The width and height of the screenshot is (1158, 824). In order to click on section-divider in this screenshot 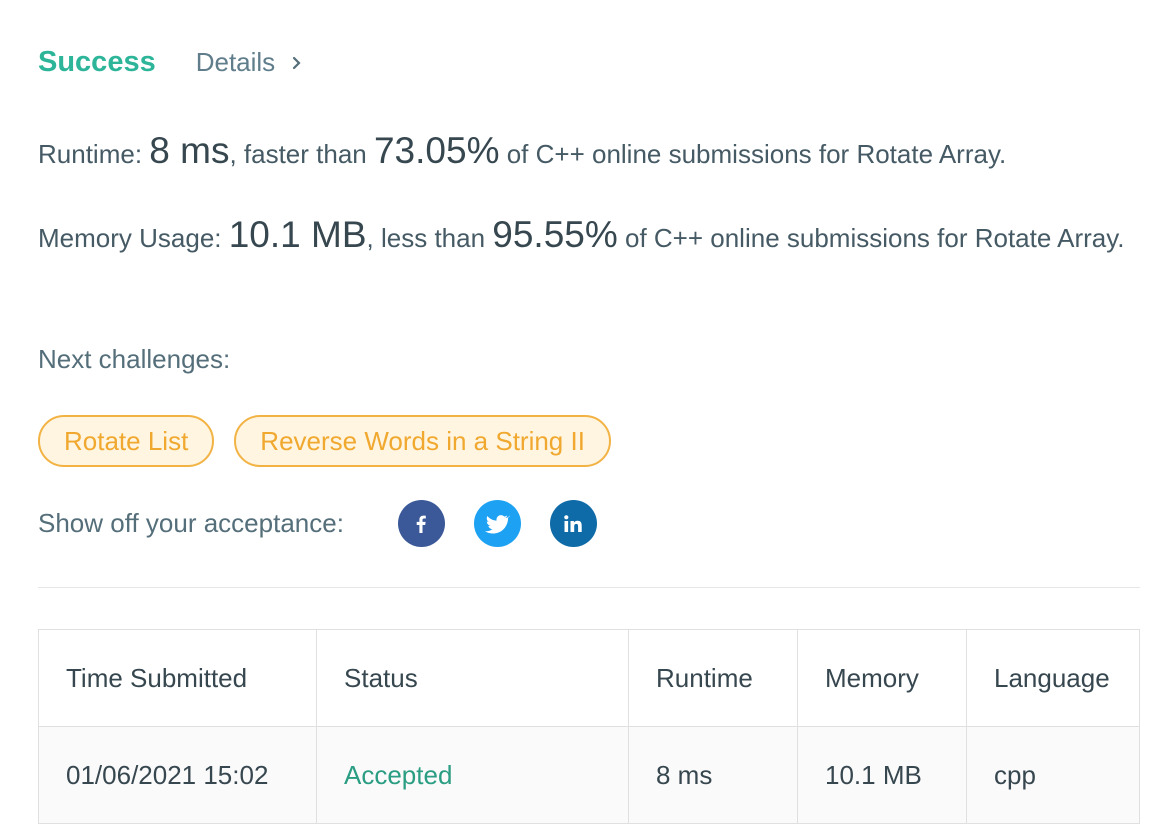, I will do `click(589, 587)`.